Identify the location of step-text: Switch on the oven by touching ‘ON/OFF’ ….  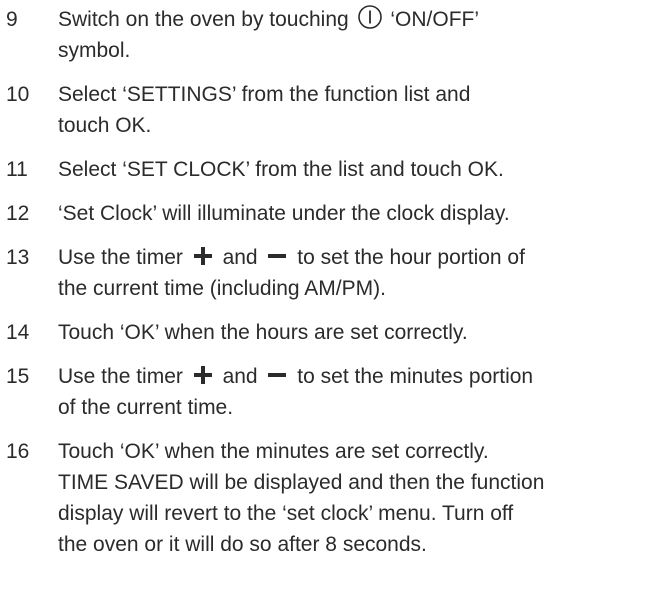
(357, 35).